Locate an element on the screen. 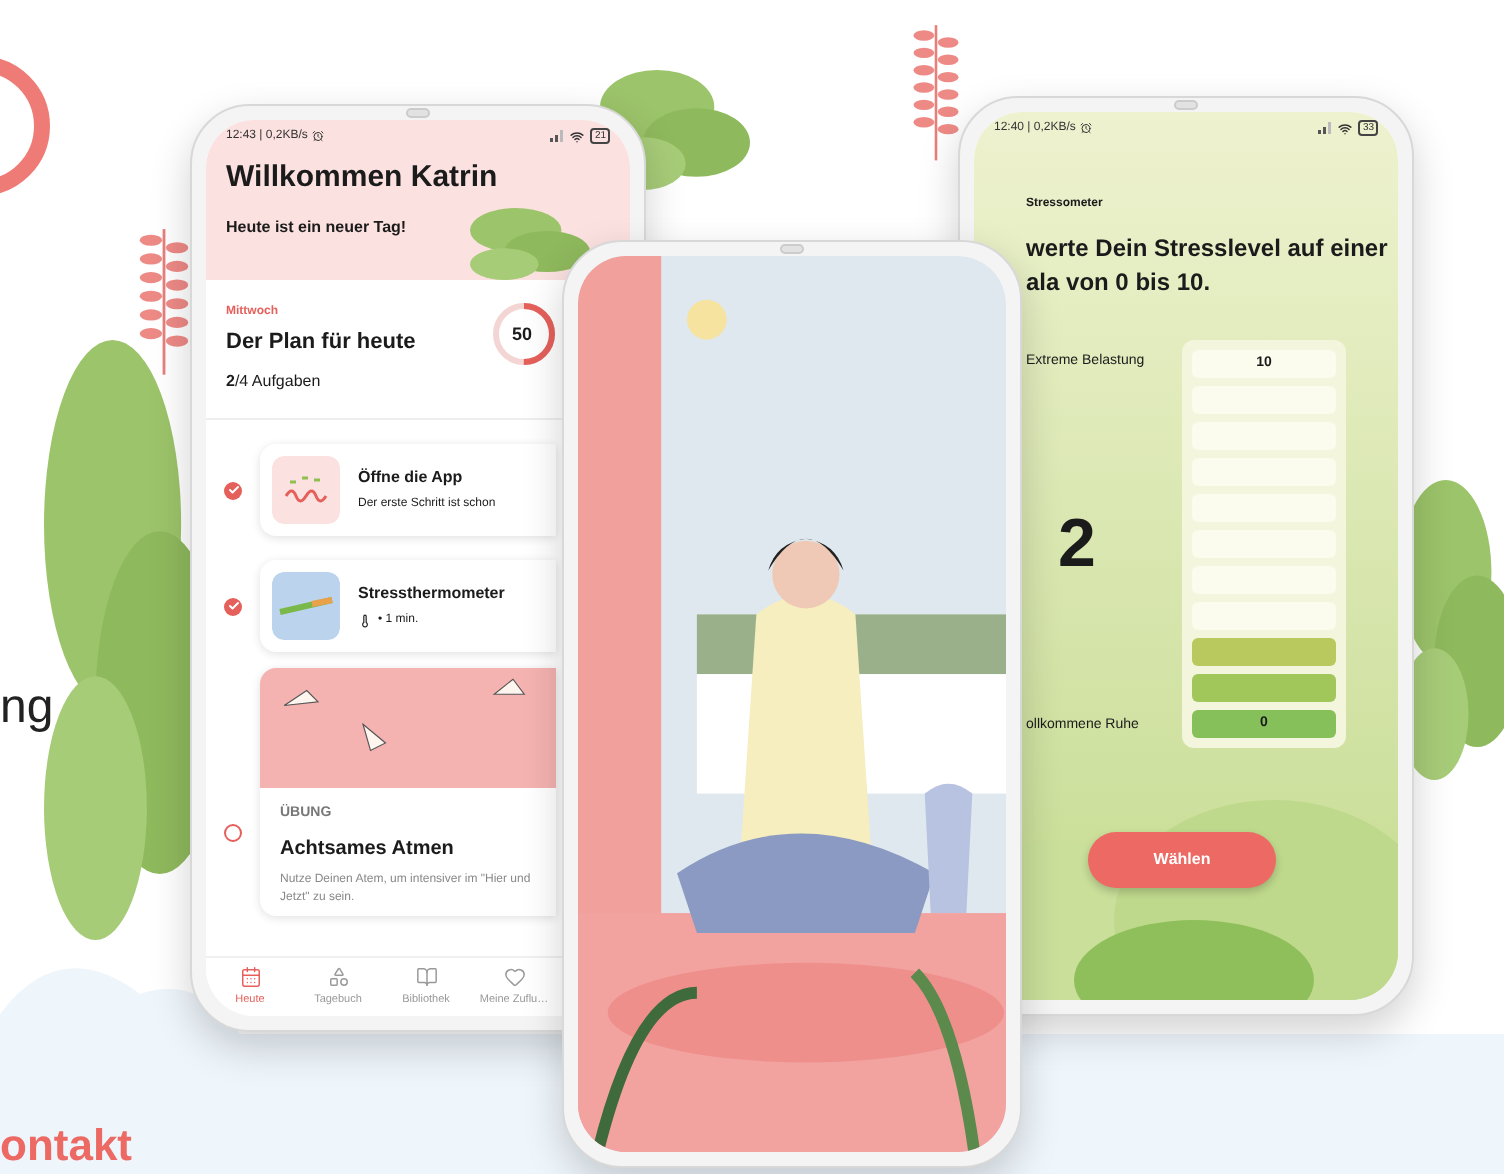 The height and width of the screenshot is (1174, 1504). confetti-thumbnail is located at coordinates (306, 490).